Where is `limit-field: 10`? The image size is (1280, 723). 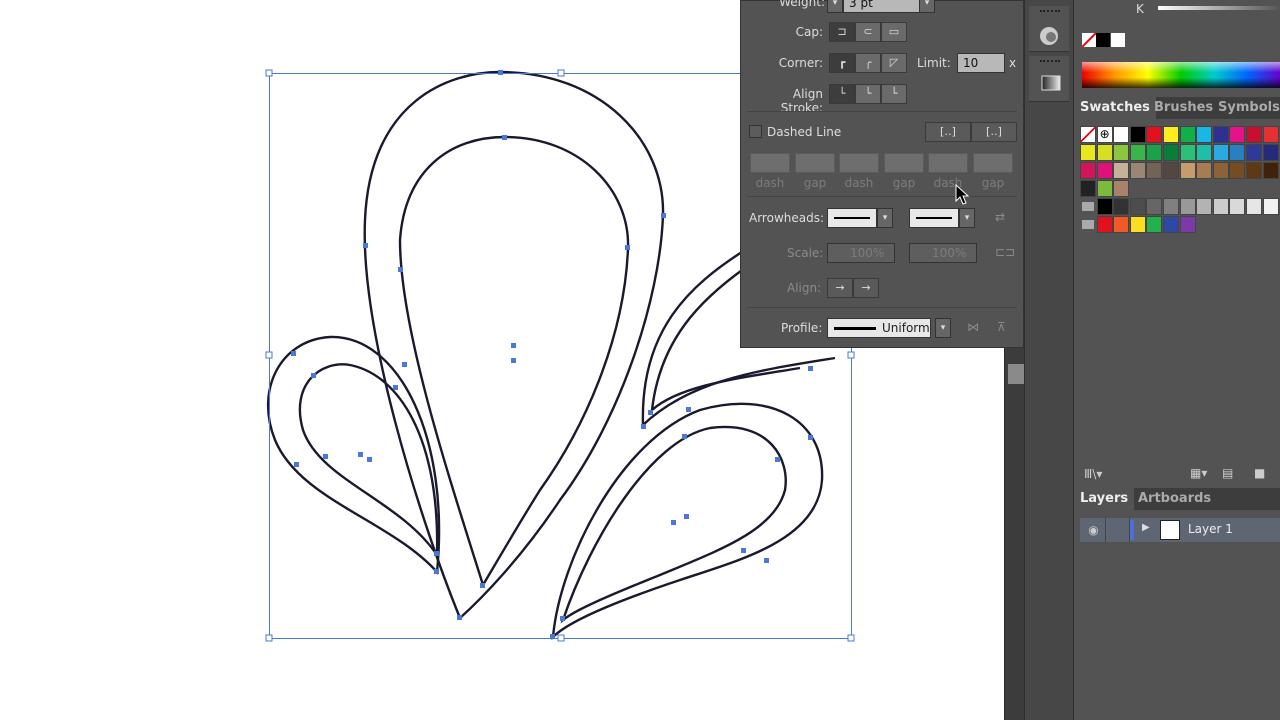
limit-field: 10 is located at coordinates (981, 63).